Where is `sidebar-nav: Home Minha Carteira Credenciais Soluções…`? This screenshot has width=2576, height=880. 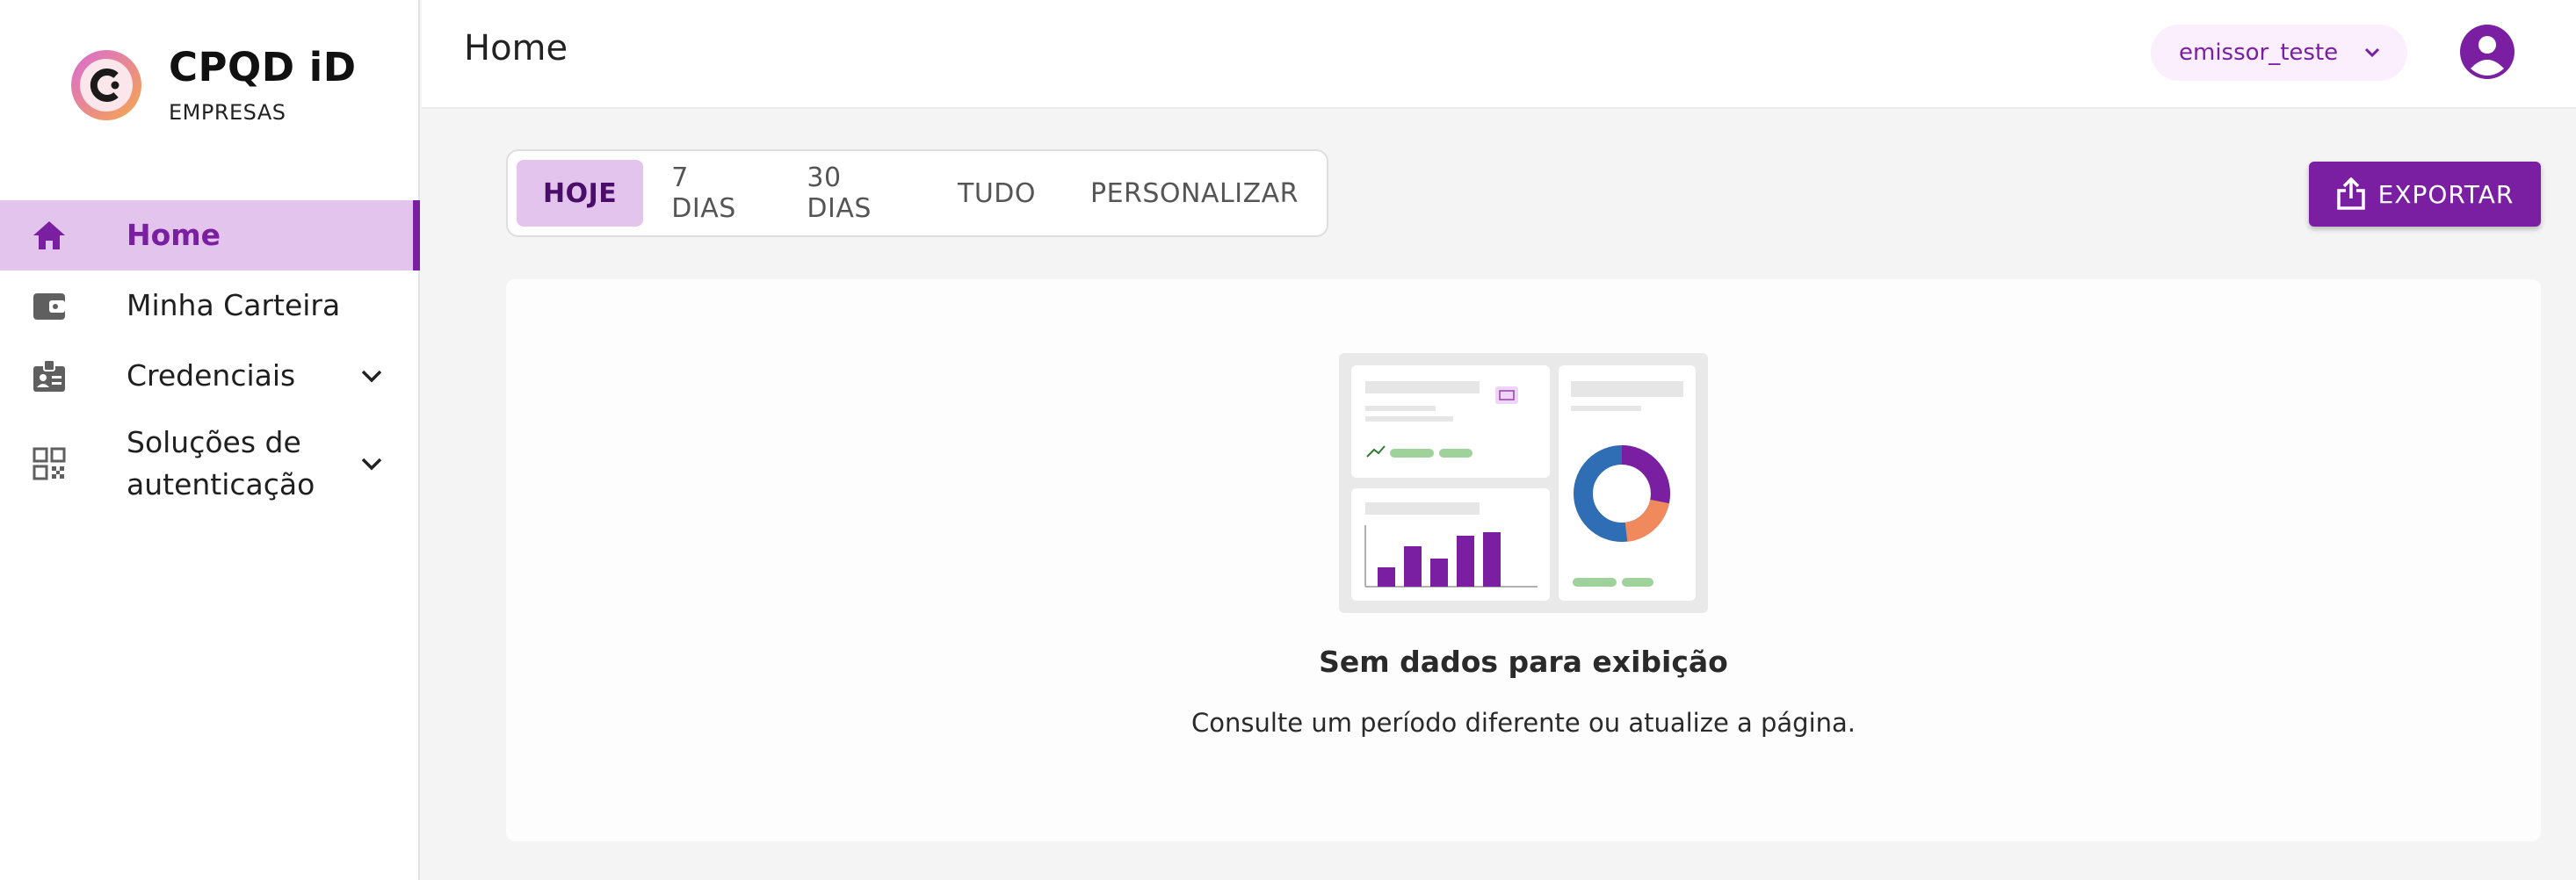
sidebar-nav: Home Minha Carteira Credenciais Soluções… is located at coordinates (210, 358).